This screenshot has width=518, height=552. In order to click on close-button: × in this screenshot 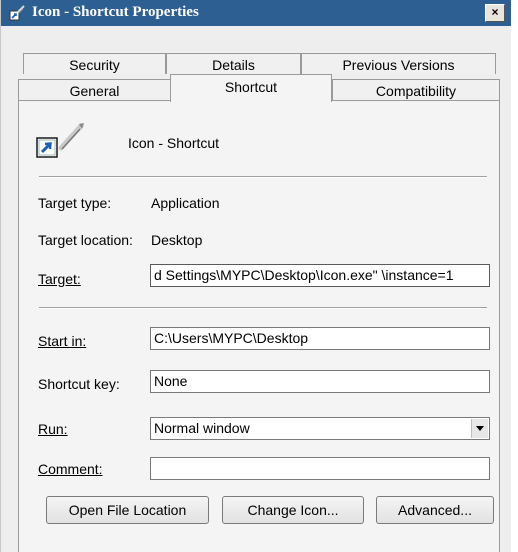, I will do `click(495, 13)`.